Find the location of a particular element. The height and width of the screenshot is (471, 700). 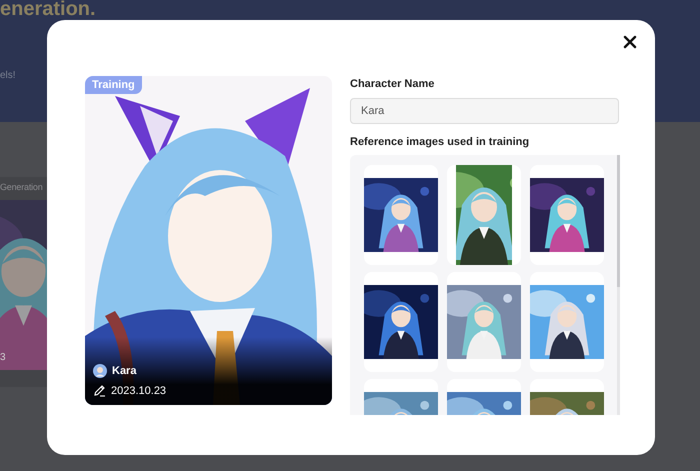

created-date: 2023.10.23 is located at coordinates (138, 390).